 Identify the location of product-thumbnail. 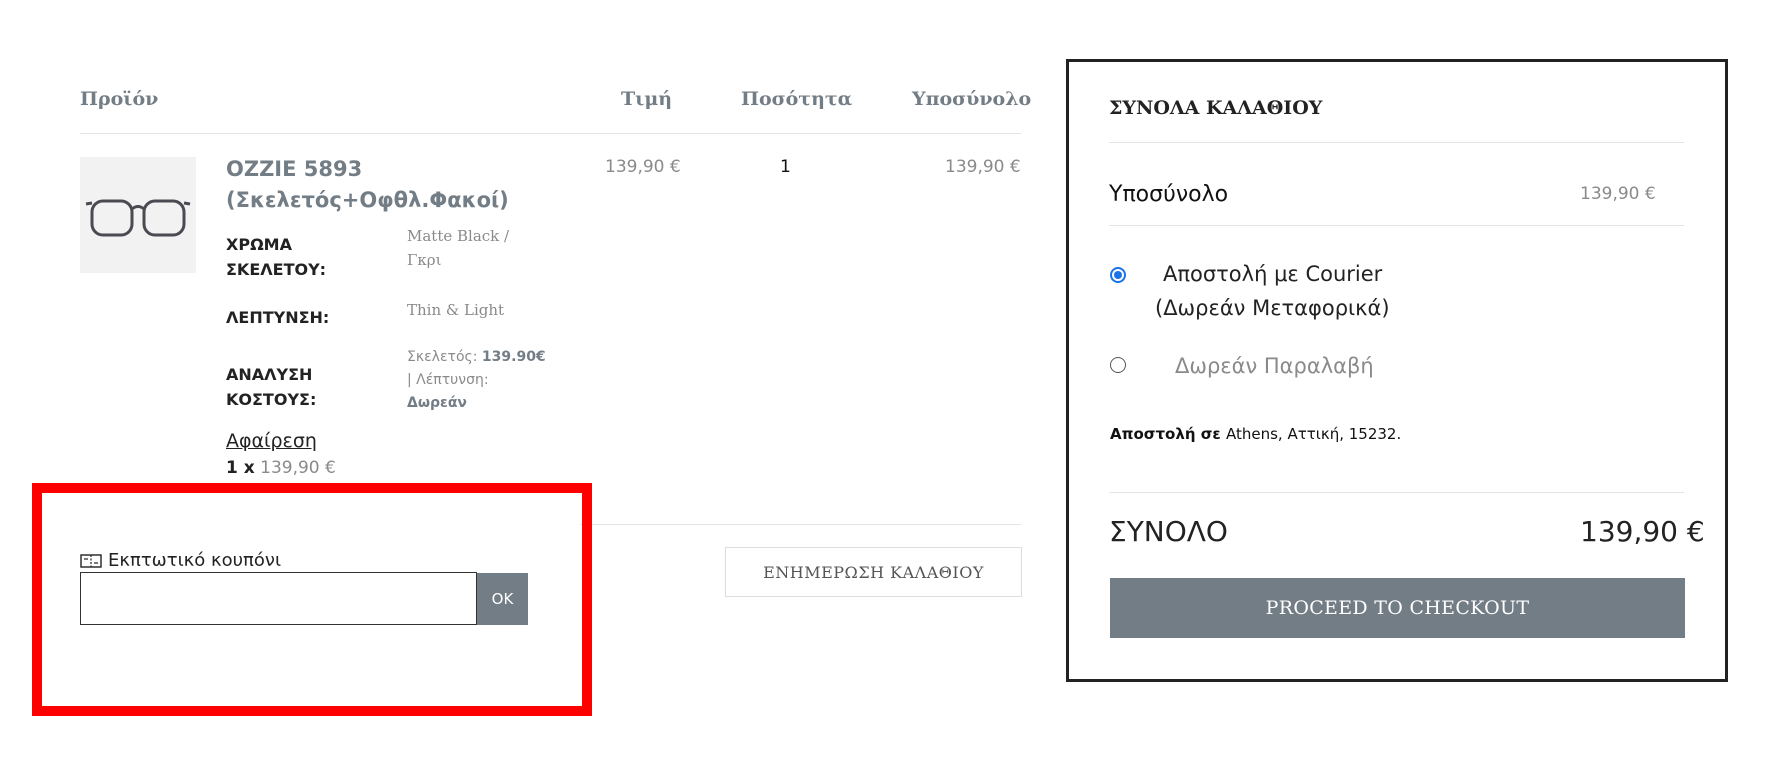
(138, 215).